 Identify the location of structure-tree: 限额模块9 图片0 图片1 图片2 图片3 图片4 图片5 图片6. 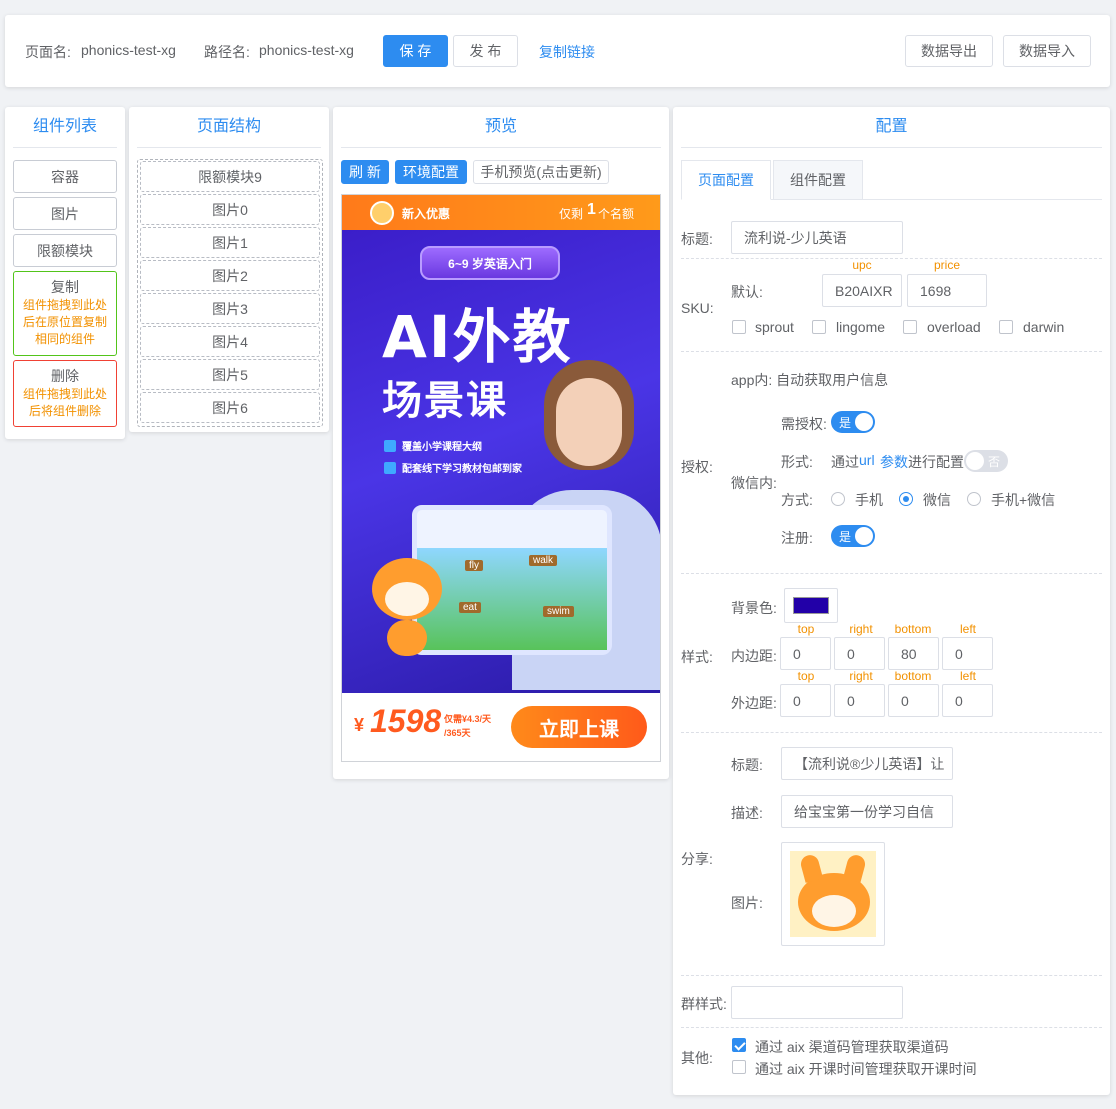
(230, 293).